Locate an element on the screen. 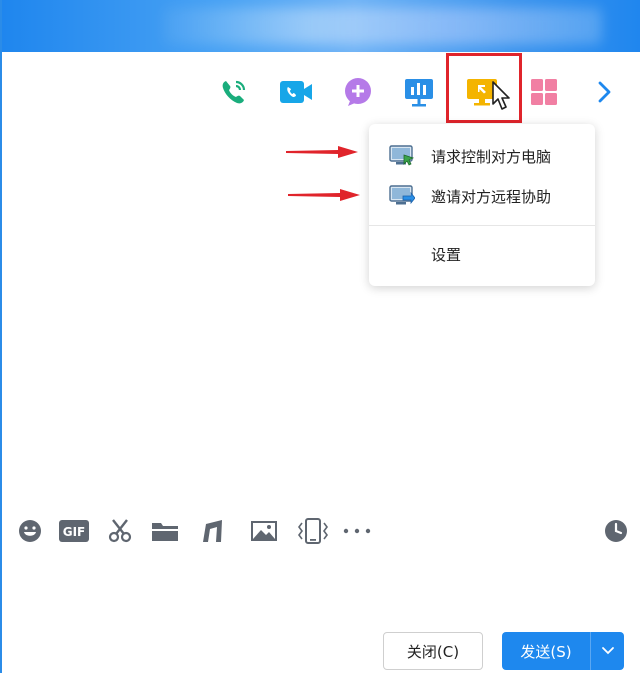 This screenshot has height=673, width=640. gif-button: GIF is located at coordinates (74, 531).